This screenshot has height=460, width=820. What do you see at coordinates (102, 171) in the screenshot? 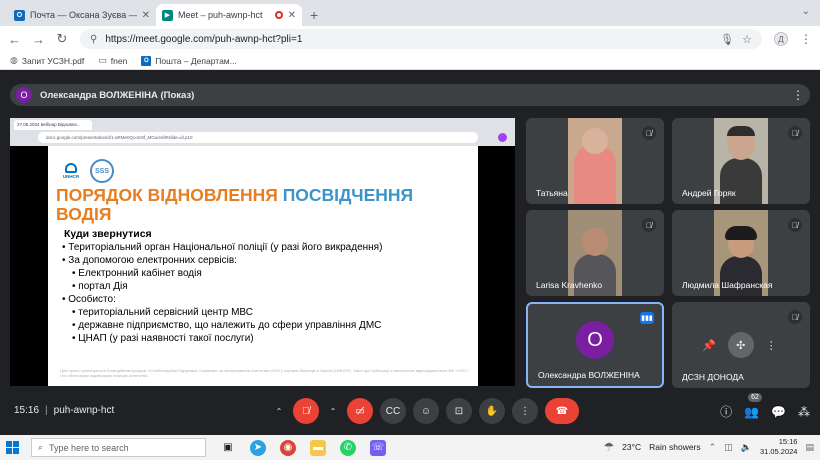
I see `sss-logo: SSS` at bounding box center [102, 171].